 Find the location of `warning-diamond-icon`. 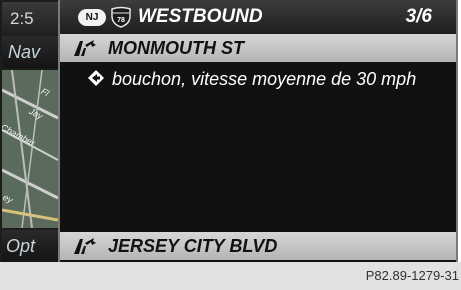

warning-diamond-icon is located at coordinates (96, 78).